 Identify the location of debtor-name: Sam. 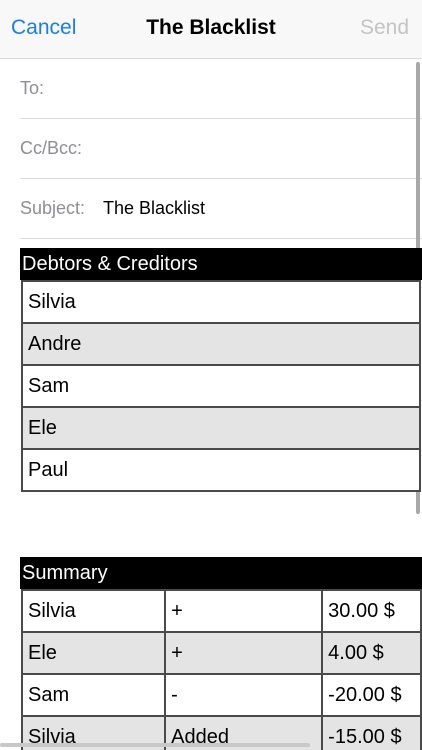
(221, 386).